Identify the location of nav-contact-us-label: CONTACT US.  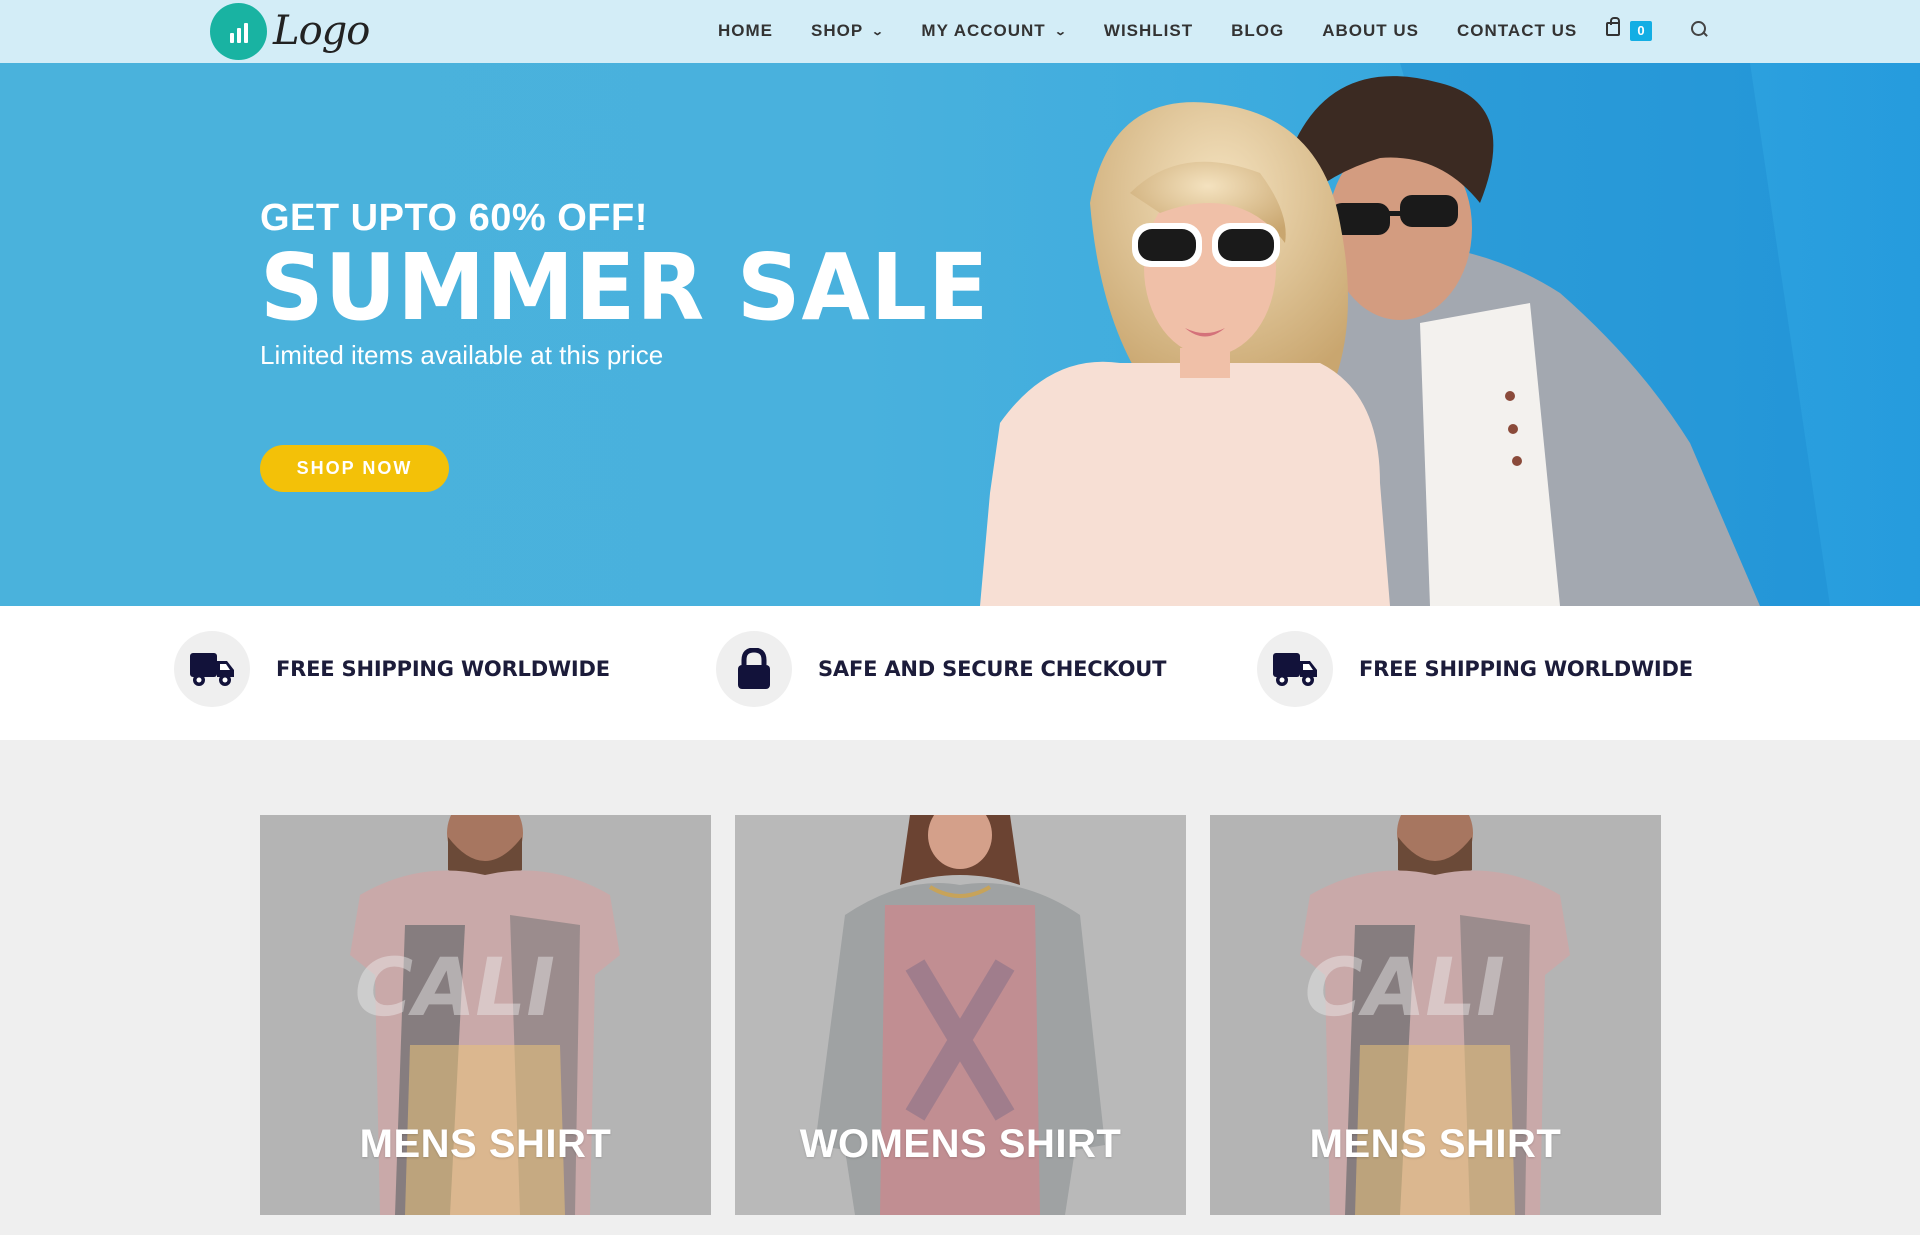
(1517, 30).